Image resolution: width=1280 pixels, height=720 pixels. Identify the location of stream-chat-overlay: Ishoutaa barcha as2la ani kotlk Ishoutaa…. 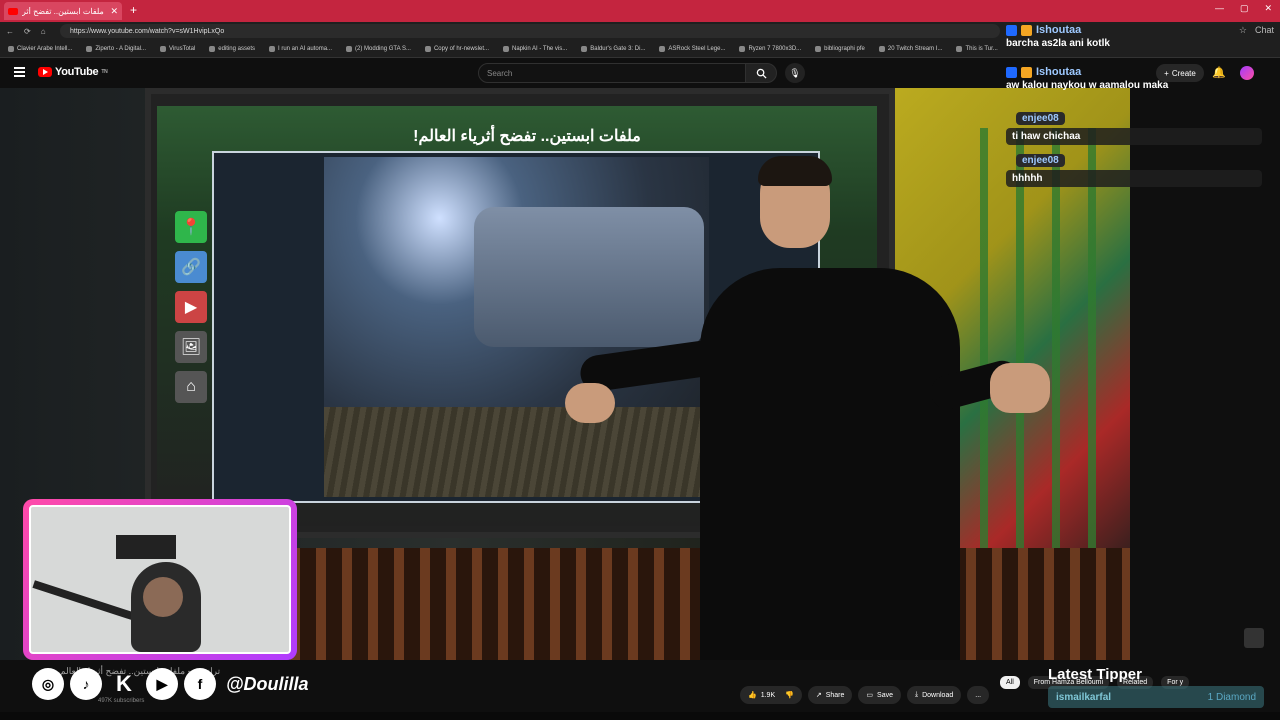
(1136, 107).